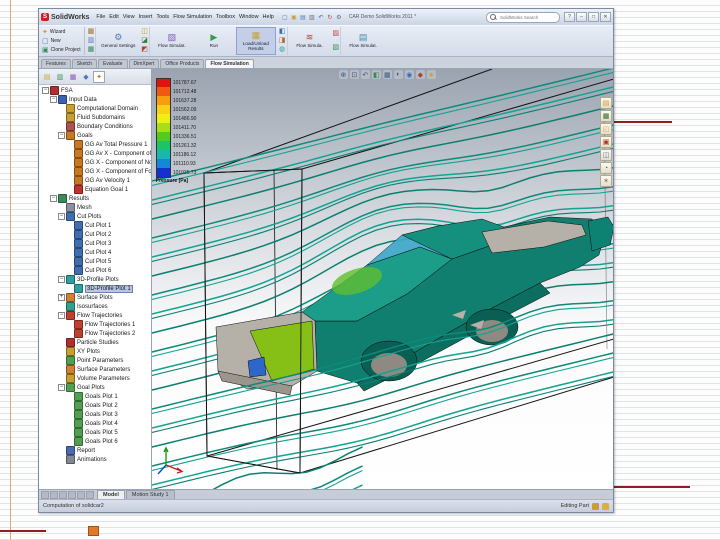  What do you see at coordinates (95, 396) in the screenshot?
I see `tree-item-goals-plot-1: Goals Plot 1` at bounding box center [95, 396].